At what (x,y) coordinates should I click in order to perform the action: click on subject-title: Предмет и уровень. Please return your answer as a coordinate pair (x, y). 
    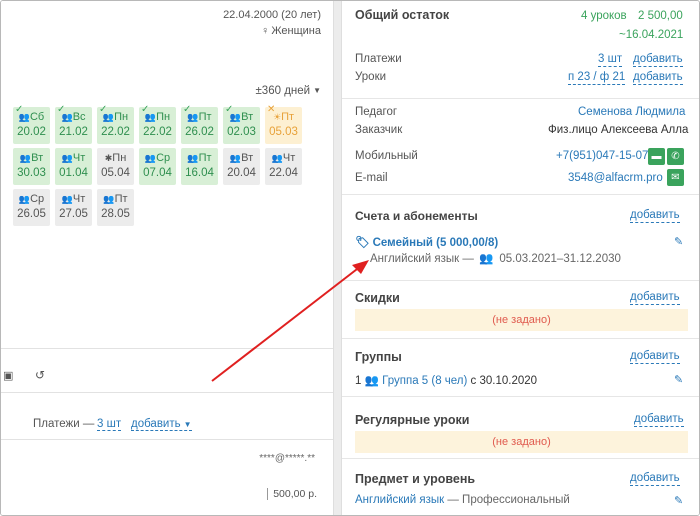
    Looking at the image, I should click on (415, 479).